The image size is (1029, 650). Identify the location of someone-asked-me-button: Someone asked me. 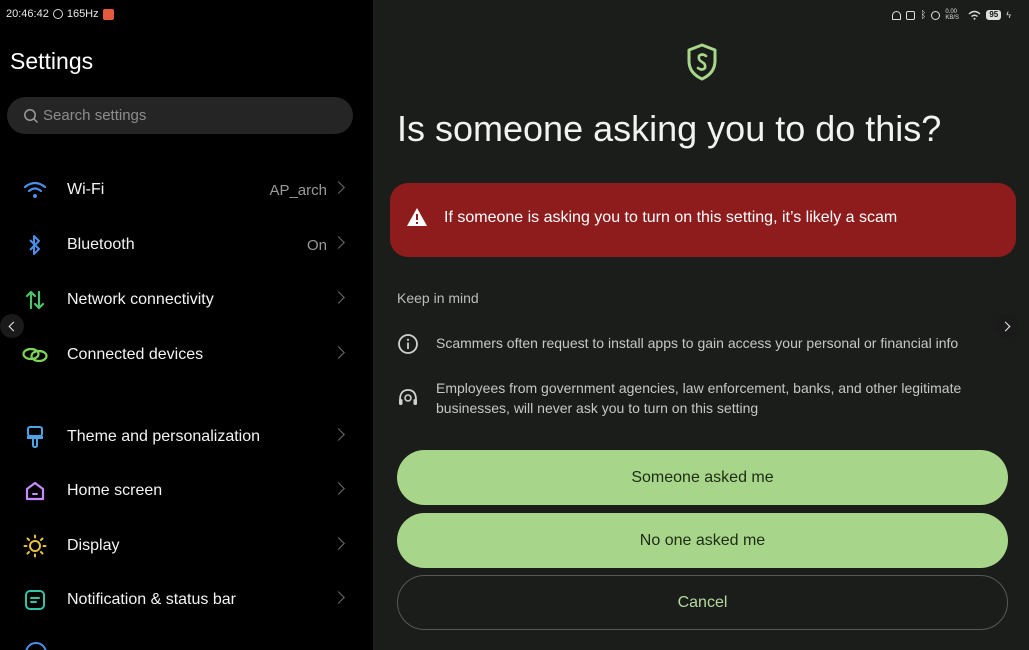
(702, 477).